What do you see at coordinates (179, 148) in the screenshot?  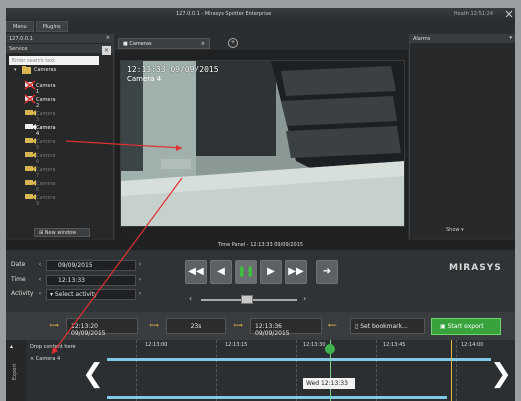 I see `annotation-arrowhead` at bounding box center [179, 148].